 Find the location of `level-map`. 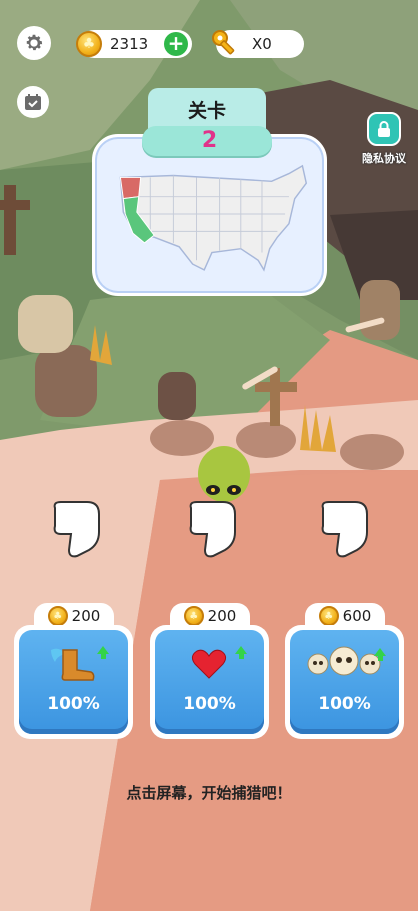

level-map is located at coordinates (209, 215).